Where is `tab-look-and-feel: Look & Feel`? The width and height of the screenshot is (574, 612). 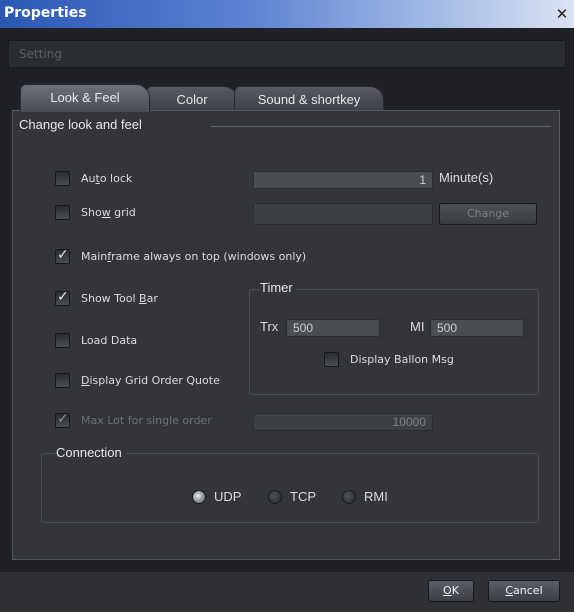
tab-look-and-feel: Look & Feel is located at coordinates (85, 98).